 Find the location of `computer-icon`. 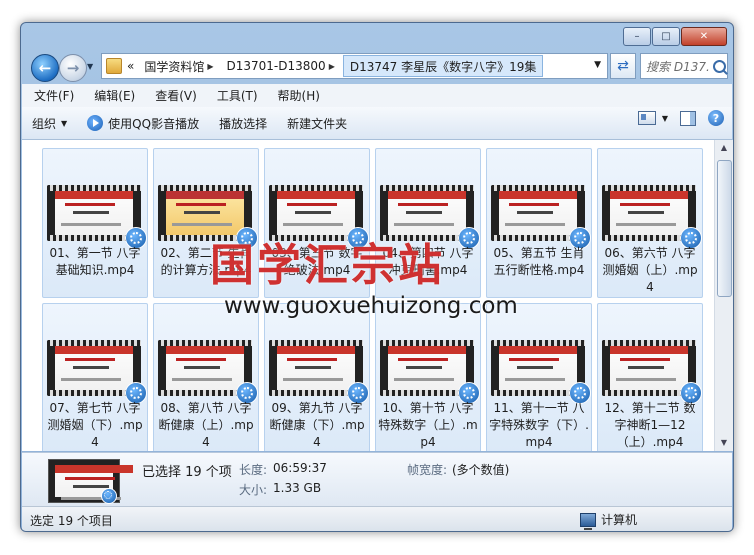

computer-icon is located at coordinates (588, 521).